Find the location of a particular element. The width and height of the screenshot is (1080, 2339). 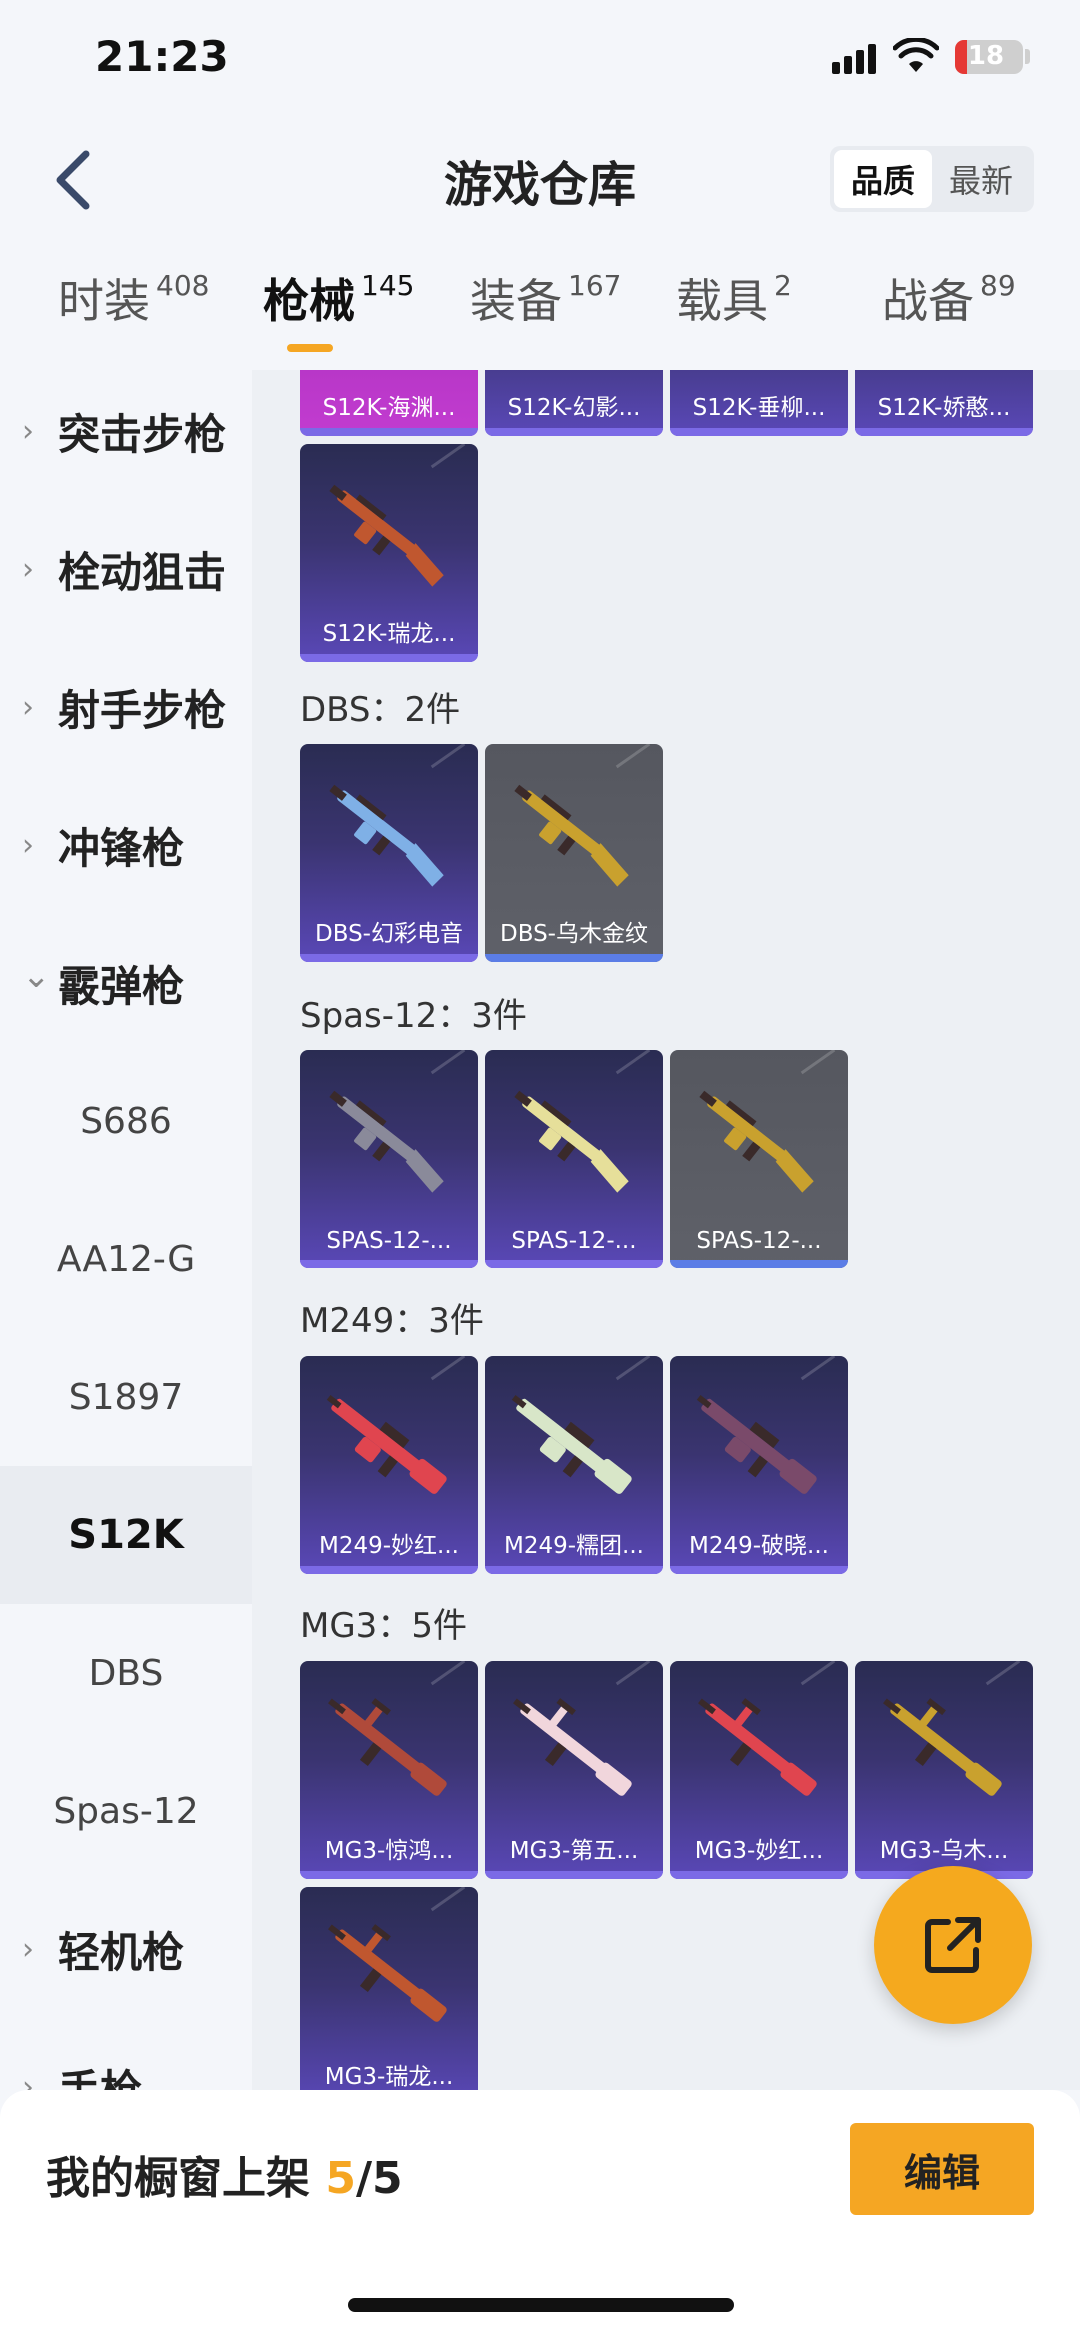

tab-count: 145 is located at coordinates (388, 285).